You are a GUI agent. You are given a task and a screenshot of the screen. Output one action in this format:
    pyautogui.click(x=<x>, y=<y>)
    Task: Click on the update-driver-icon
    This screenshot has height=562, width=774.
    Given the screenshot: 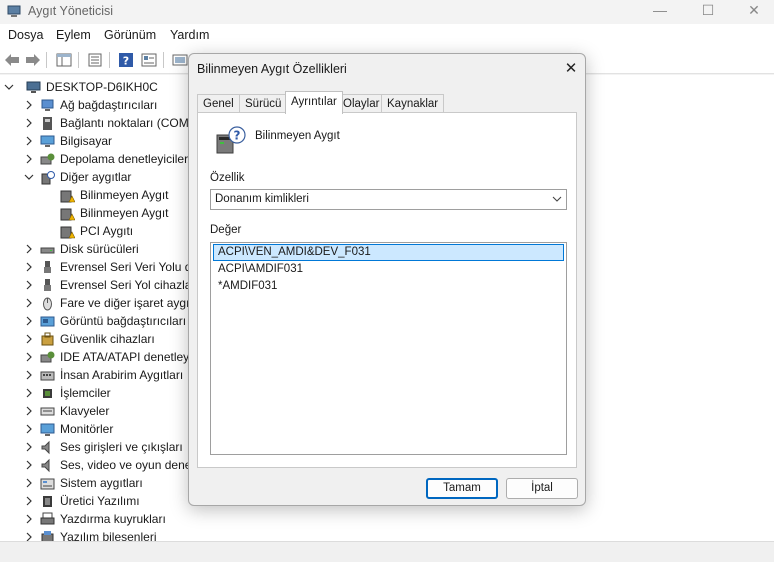 What is the action you would take?
    pyautogui.click(x=180, y=60)
    